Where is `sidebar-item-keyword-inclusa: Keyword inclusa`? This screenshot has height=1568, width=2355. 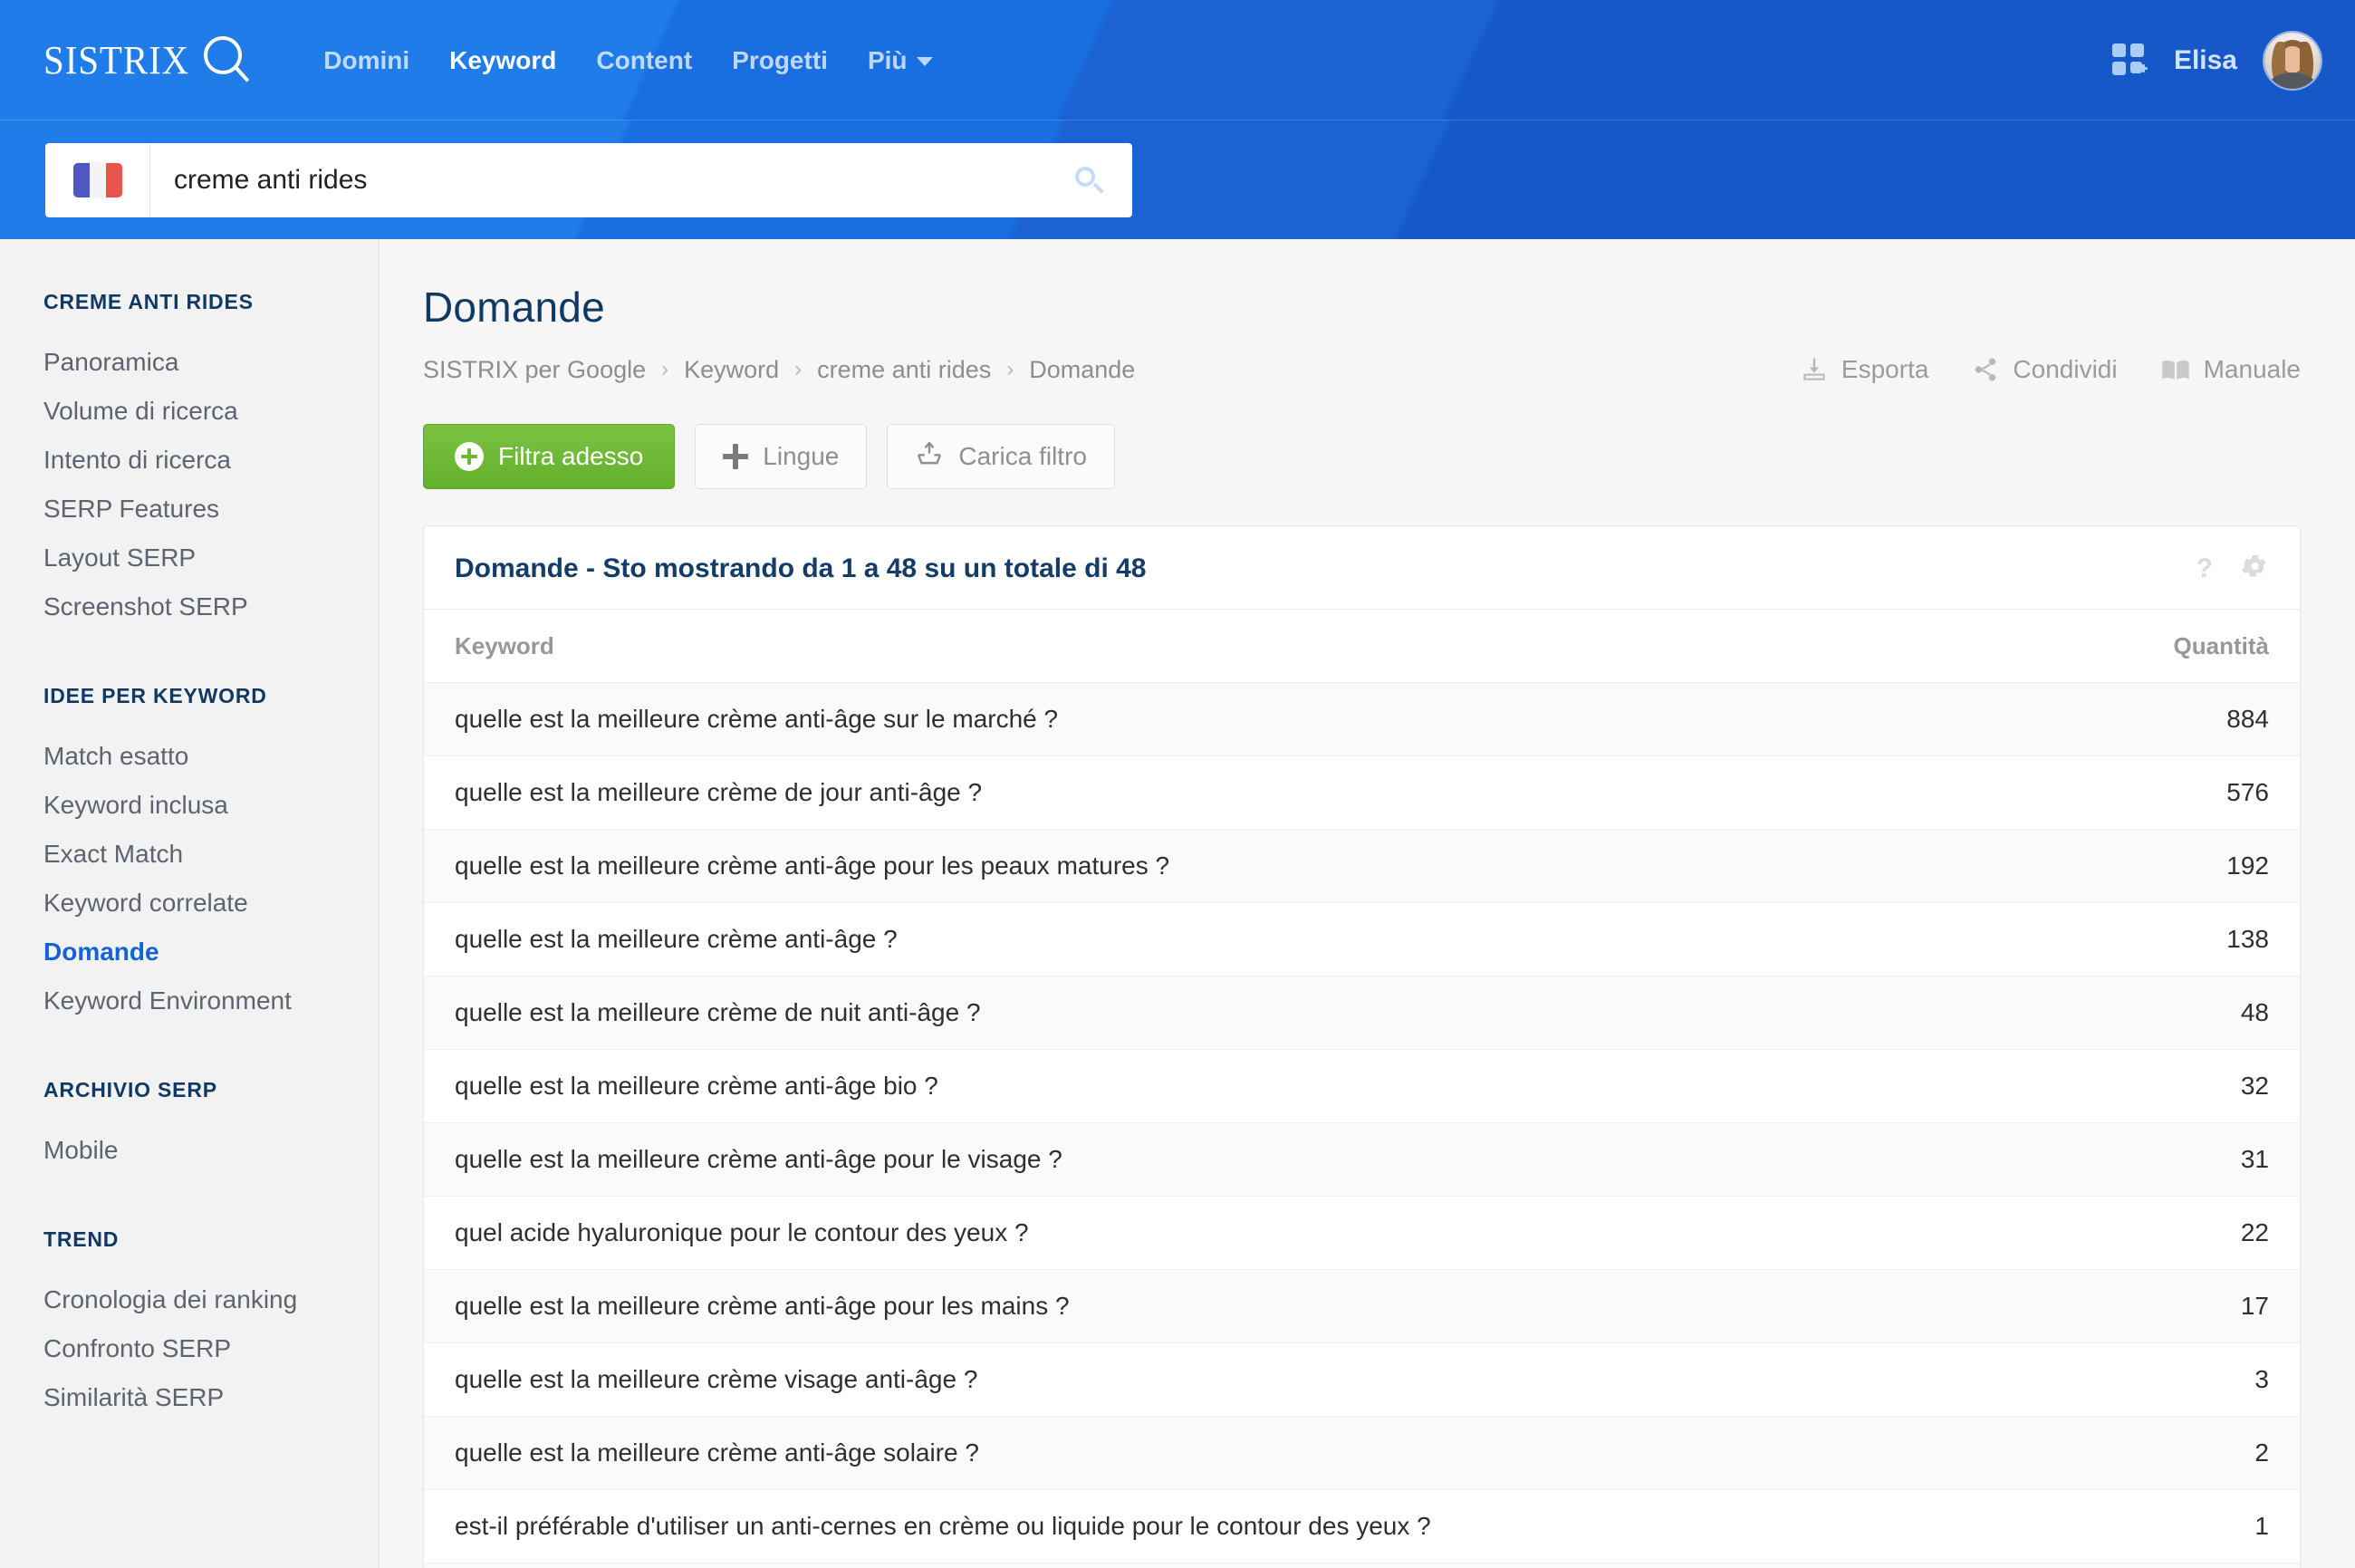
sidebar-item-keyword-inclusa: Keyword inclusa is located at coordinates (211, 805).